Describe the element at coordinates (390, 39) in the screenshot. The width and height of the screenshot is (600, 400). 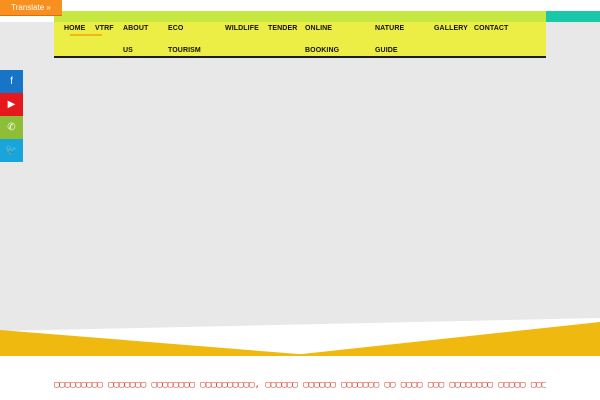
I see `nav-nature-guide-label: NATURE GUIDE` at that location.